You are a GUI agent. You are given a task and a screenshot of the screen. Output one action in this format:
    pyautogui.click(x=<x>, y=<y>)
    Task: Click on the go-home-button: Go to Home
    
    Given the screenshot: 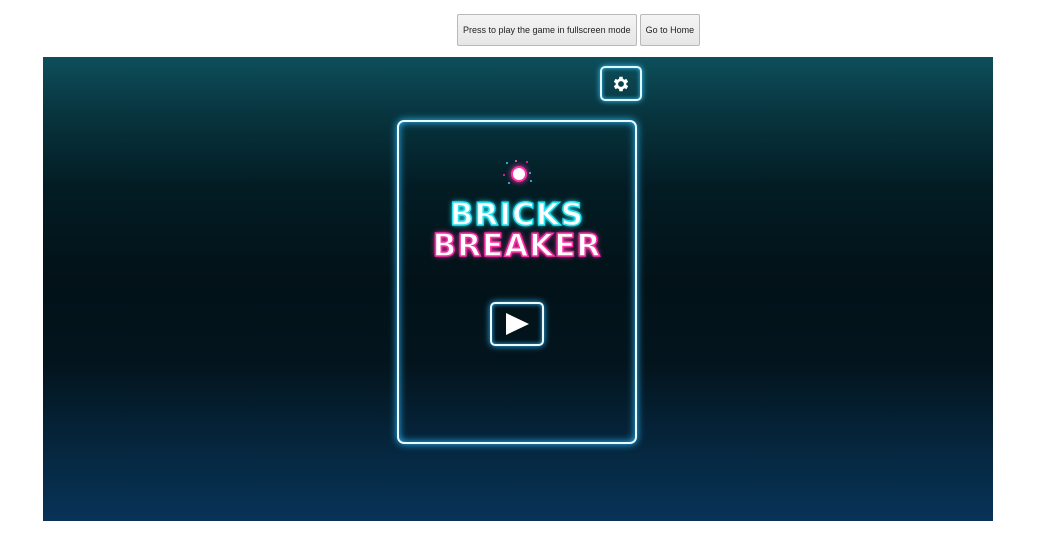 What is the action you would take?
    pyautogui.click(x=670, y=30)
    